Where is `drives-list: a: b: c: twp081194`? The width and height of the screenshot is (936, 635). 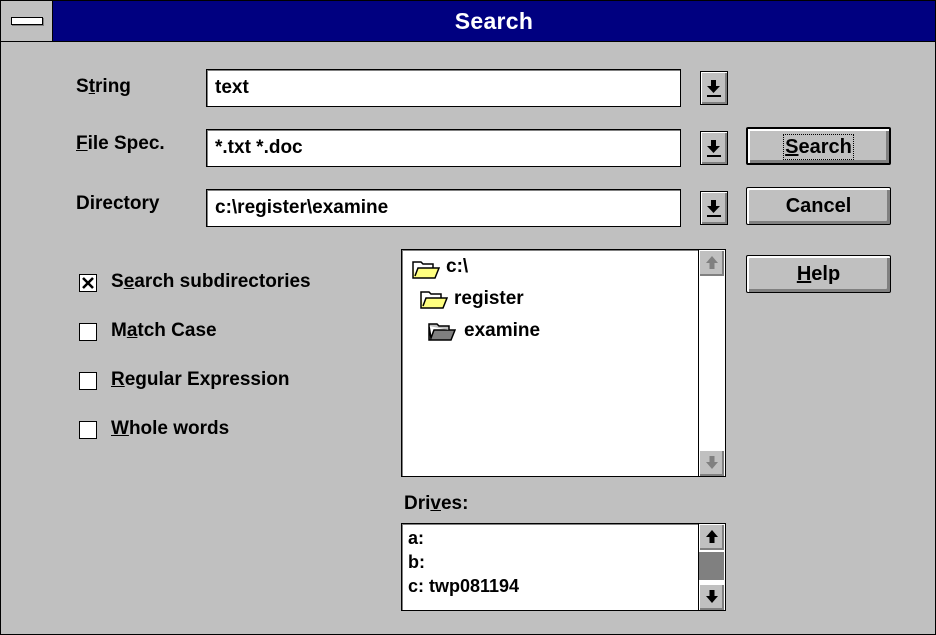
drives-list: a: b: c: twp081194 is located at coordinates (563, 567).